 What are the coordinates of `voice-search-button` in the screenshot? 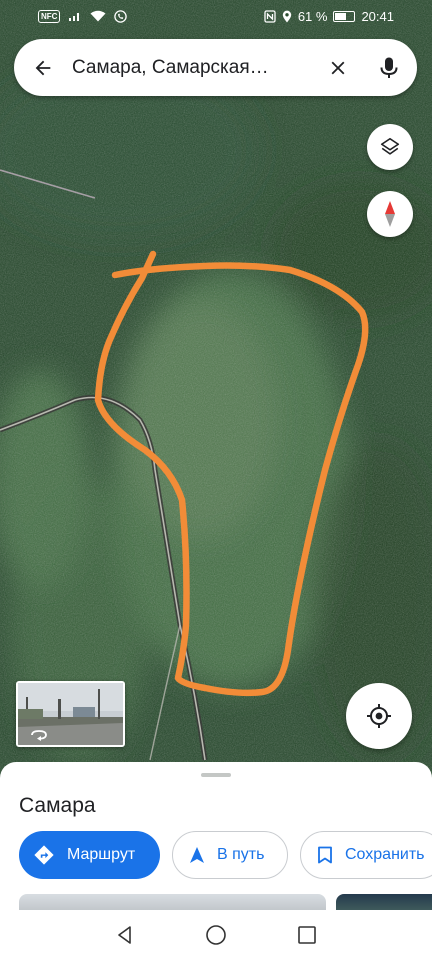 It's located at (389, 67).